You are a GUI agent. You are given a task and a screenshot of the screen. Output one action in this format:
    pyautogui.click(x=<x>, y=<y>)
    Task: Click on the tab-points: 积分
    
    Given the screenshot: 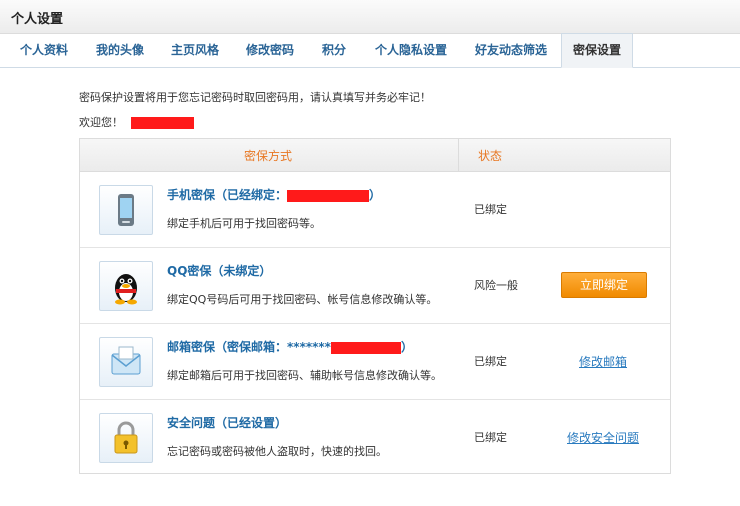 What is the action you would take?
    pyautogui.click(x=334, y=50)
    